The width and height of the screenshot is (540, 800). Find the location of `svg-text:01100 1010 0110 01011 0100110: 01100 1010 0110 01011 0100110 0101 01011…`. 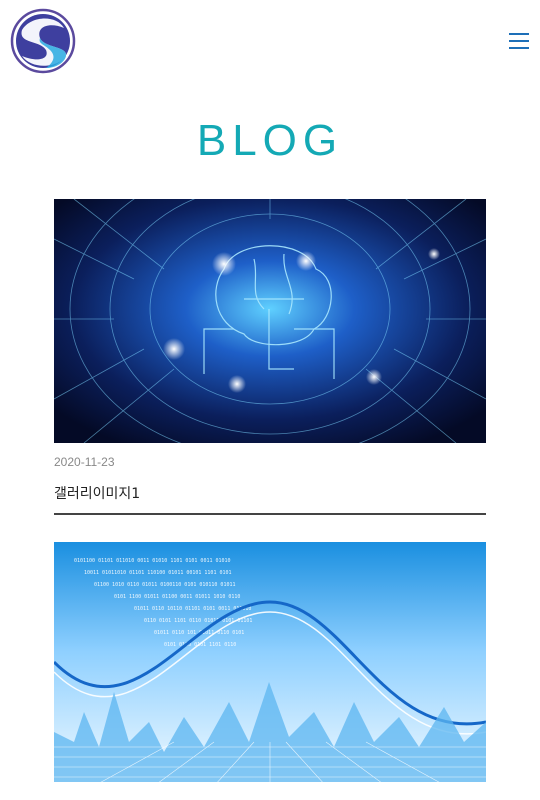

svg-text:01100 1010 0110 01011 0100110: 01100 1010 0110 01011 0100110 0101 01011… is located at coordinates (164, 585).